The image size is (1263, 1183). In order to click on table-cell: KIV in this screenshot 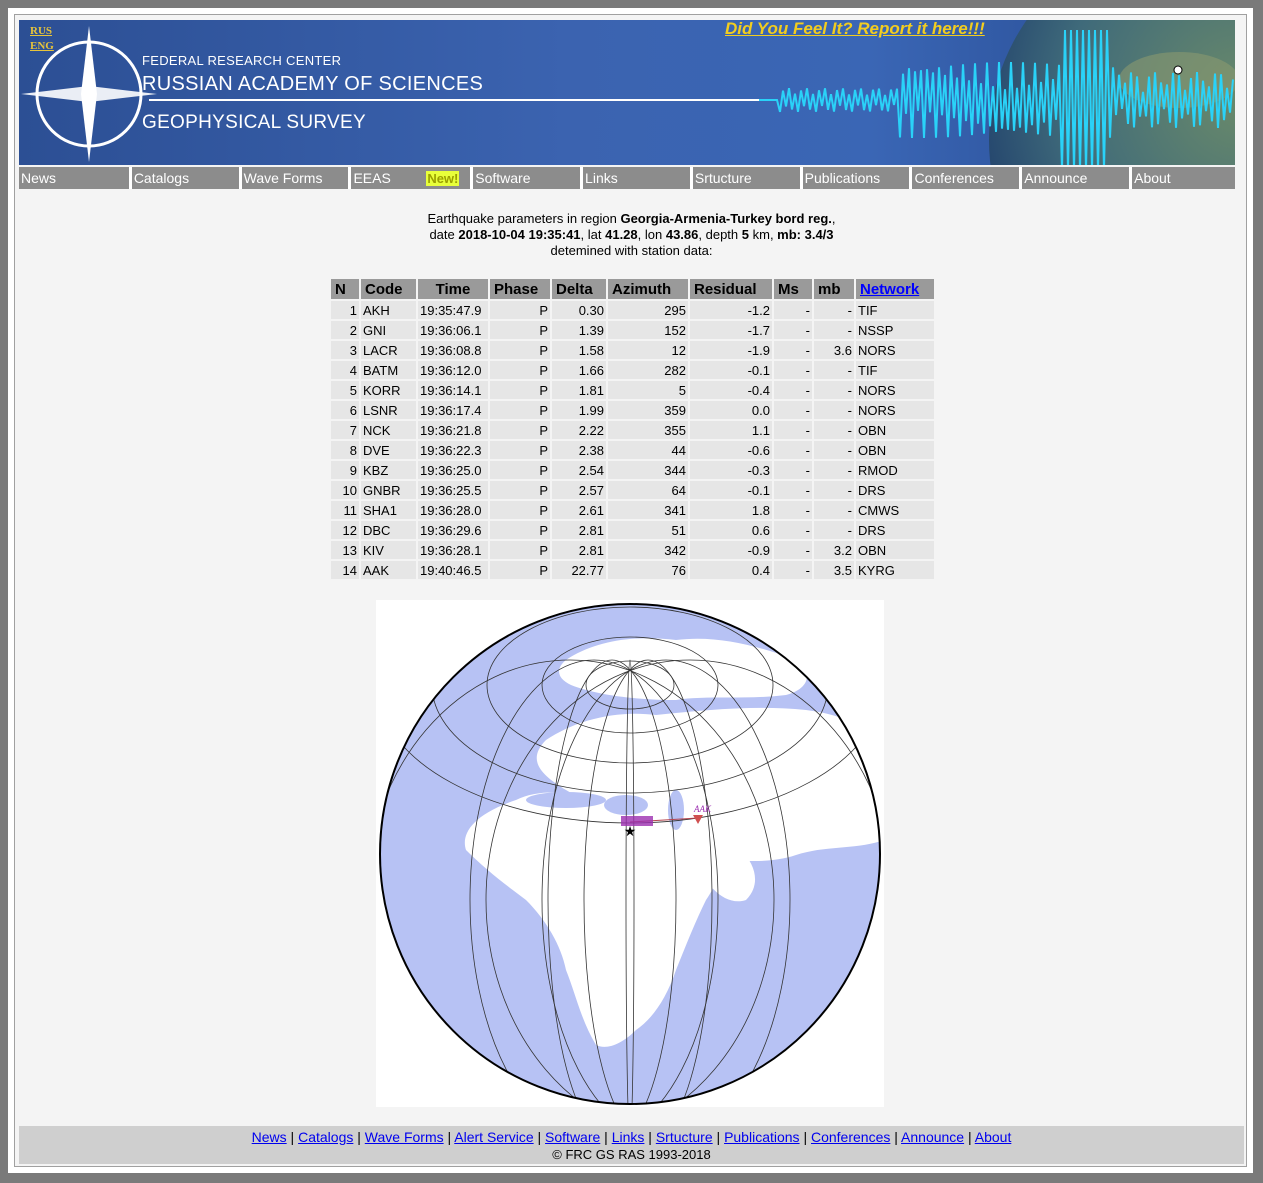, I will do `click(388, 550)`.